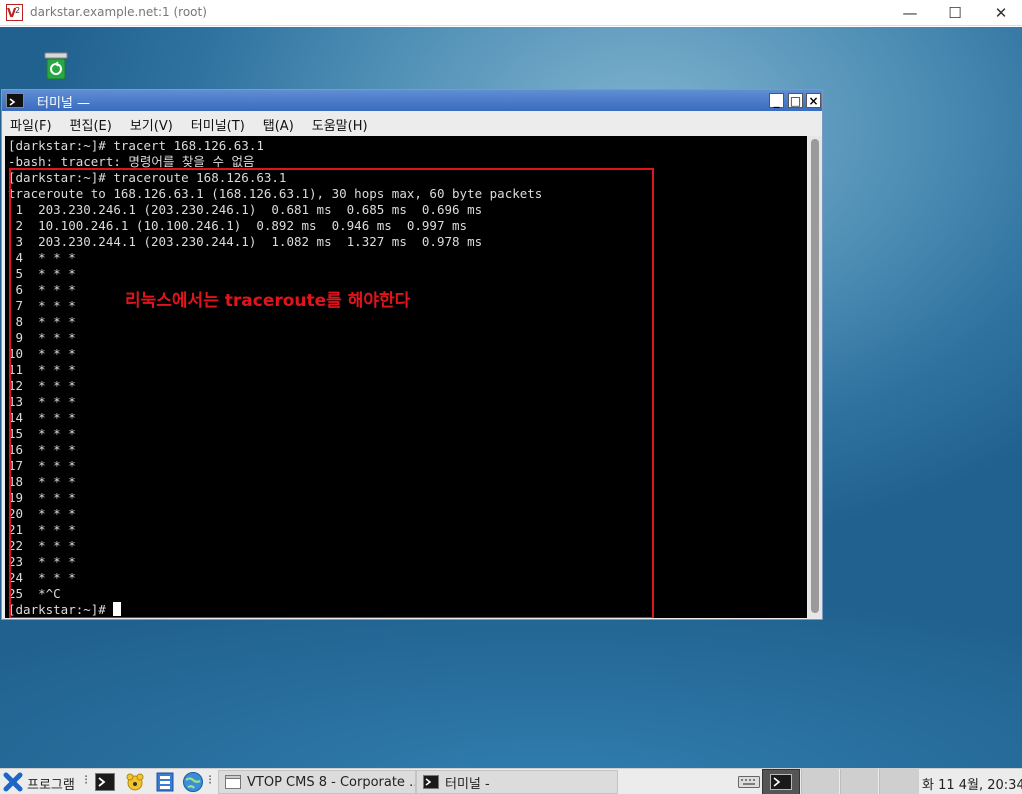 This screenshot has height=794, width=1022. What do you see at coordinates (511, 13) in the screenshot?
I see `vnc-titlebar: V 2 darkstar.example.net:1 (root) — ☐ ✕` at bounding box center [511, 13].